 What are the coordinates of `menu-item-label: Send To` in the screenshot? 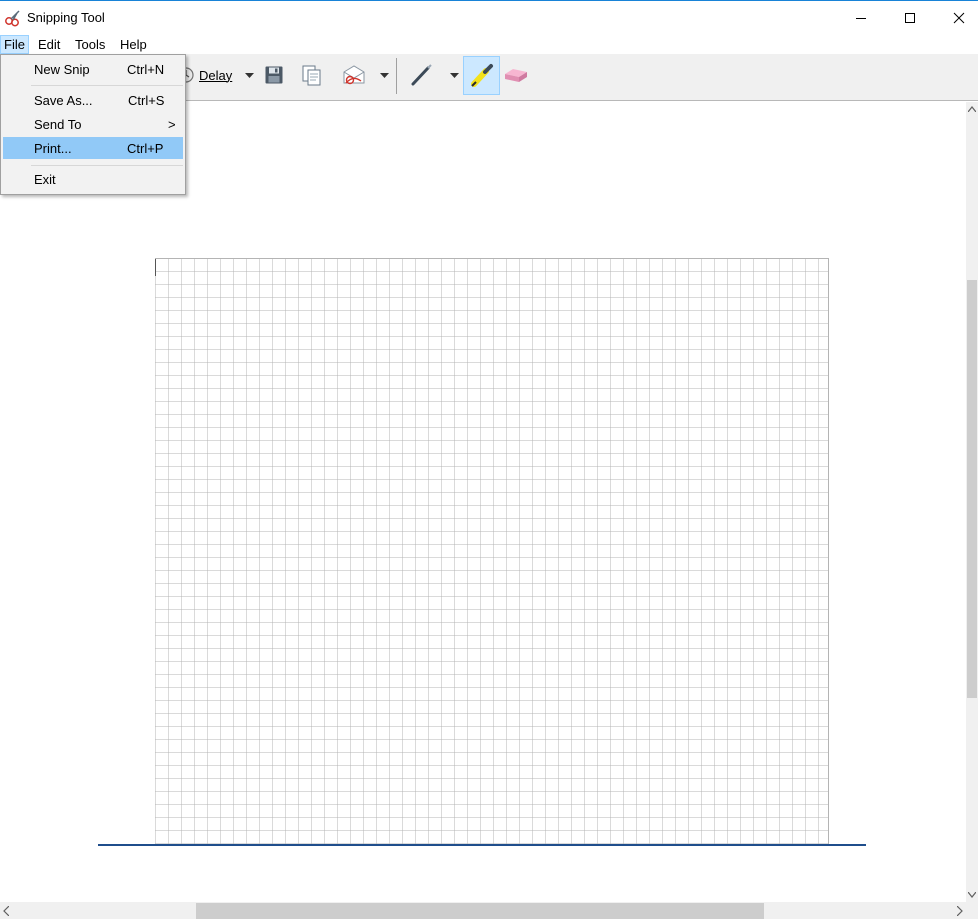 It's located at (58, 124).